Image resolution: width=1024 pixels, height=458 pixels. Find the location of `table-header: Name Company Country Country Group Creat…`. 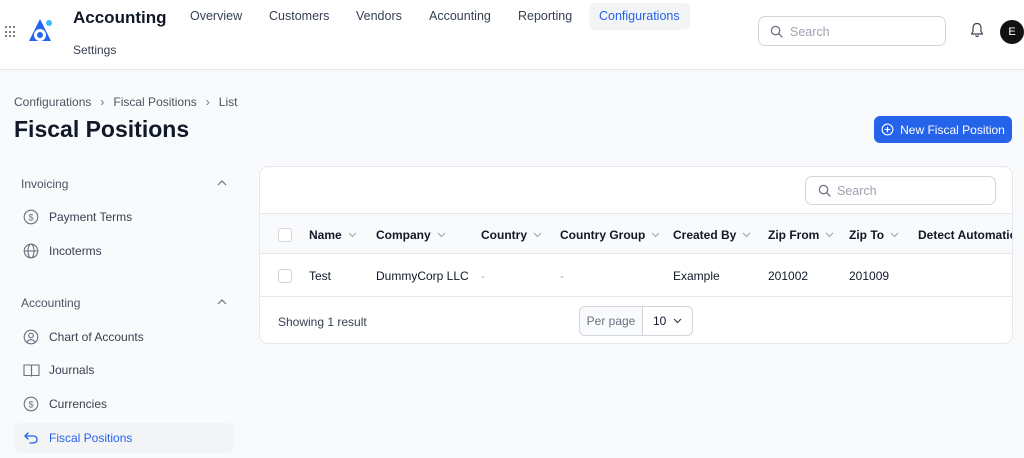

table-header: Name Company Country Country Group Creat… is located at coordinates (636, 233).